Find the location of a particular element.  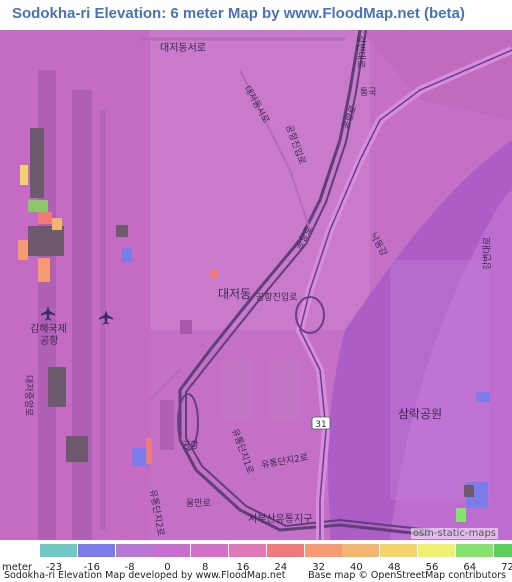

runway-right is located at coordinates (82, 315).